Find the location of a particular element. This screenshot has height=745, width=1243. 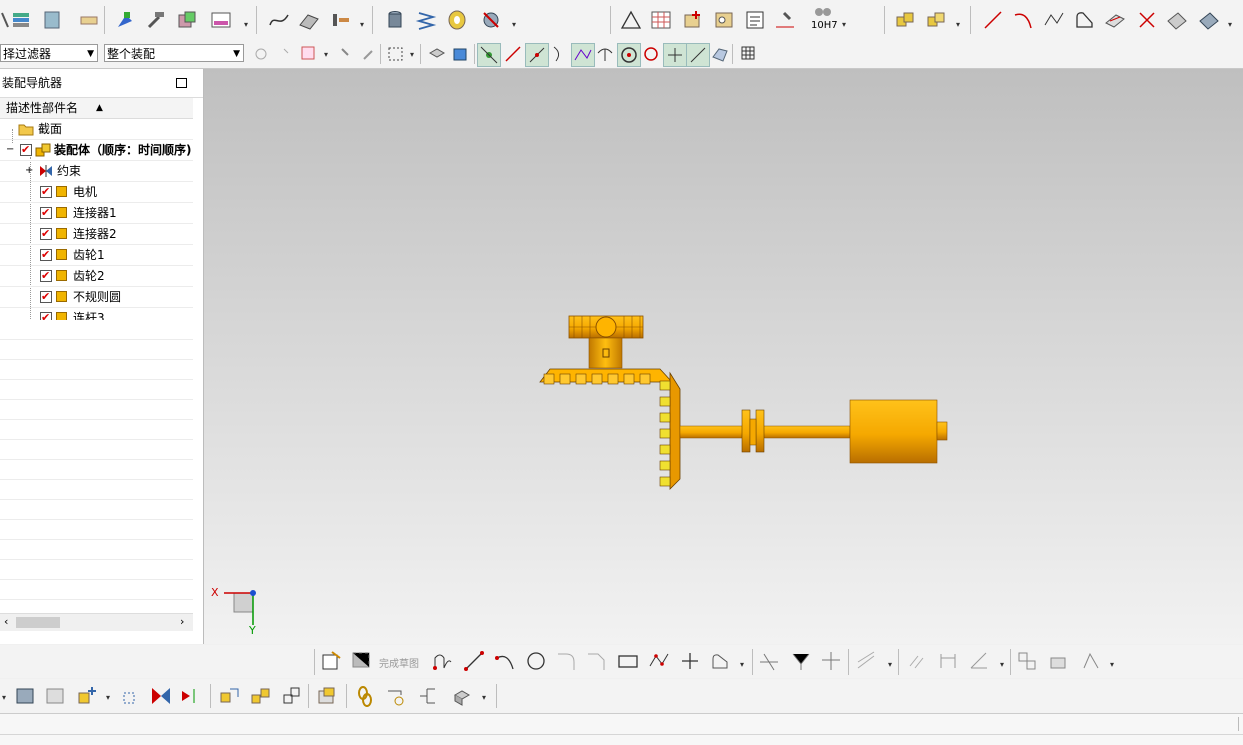

scope-combo: 整个装配 ▼ is located at coordinates (174, 53).